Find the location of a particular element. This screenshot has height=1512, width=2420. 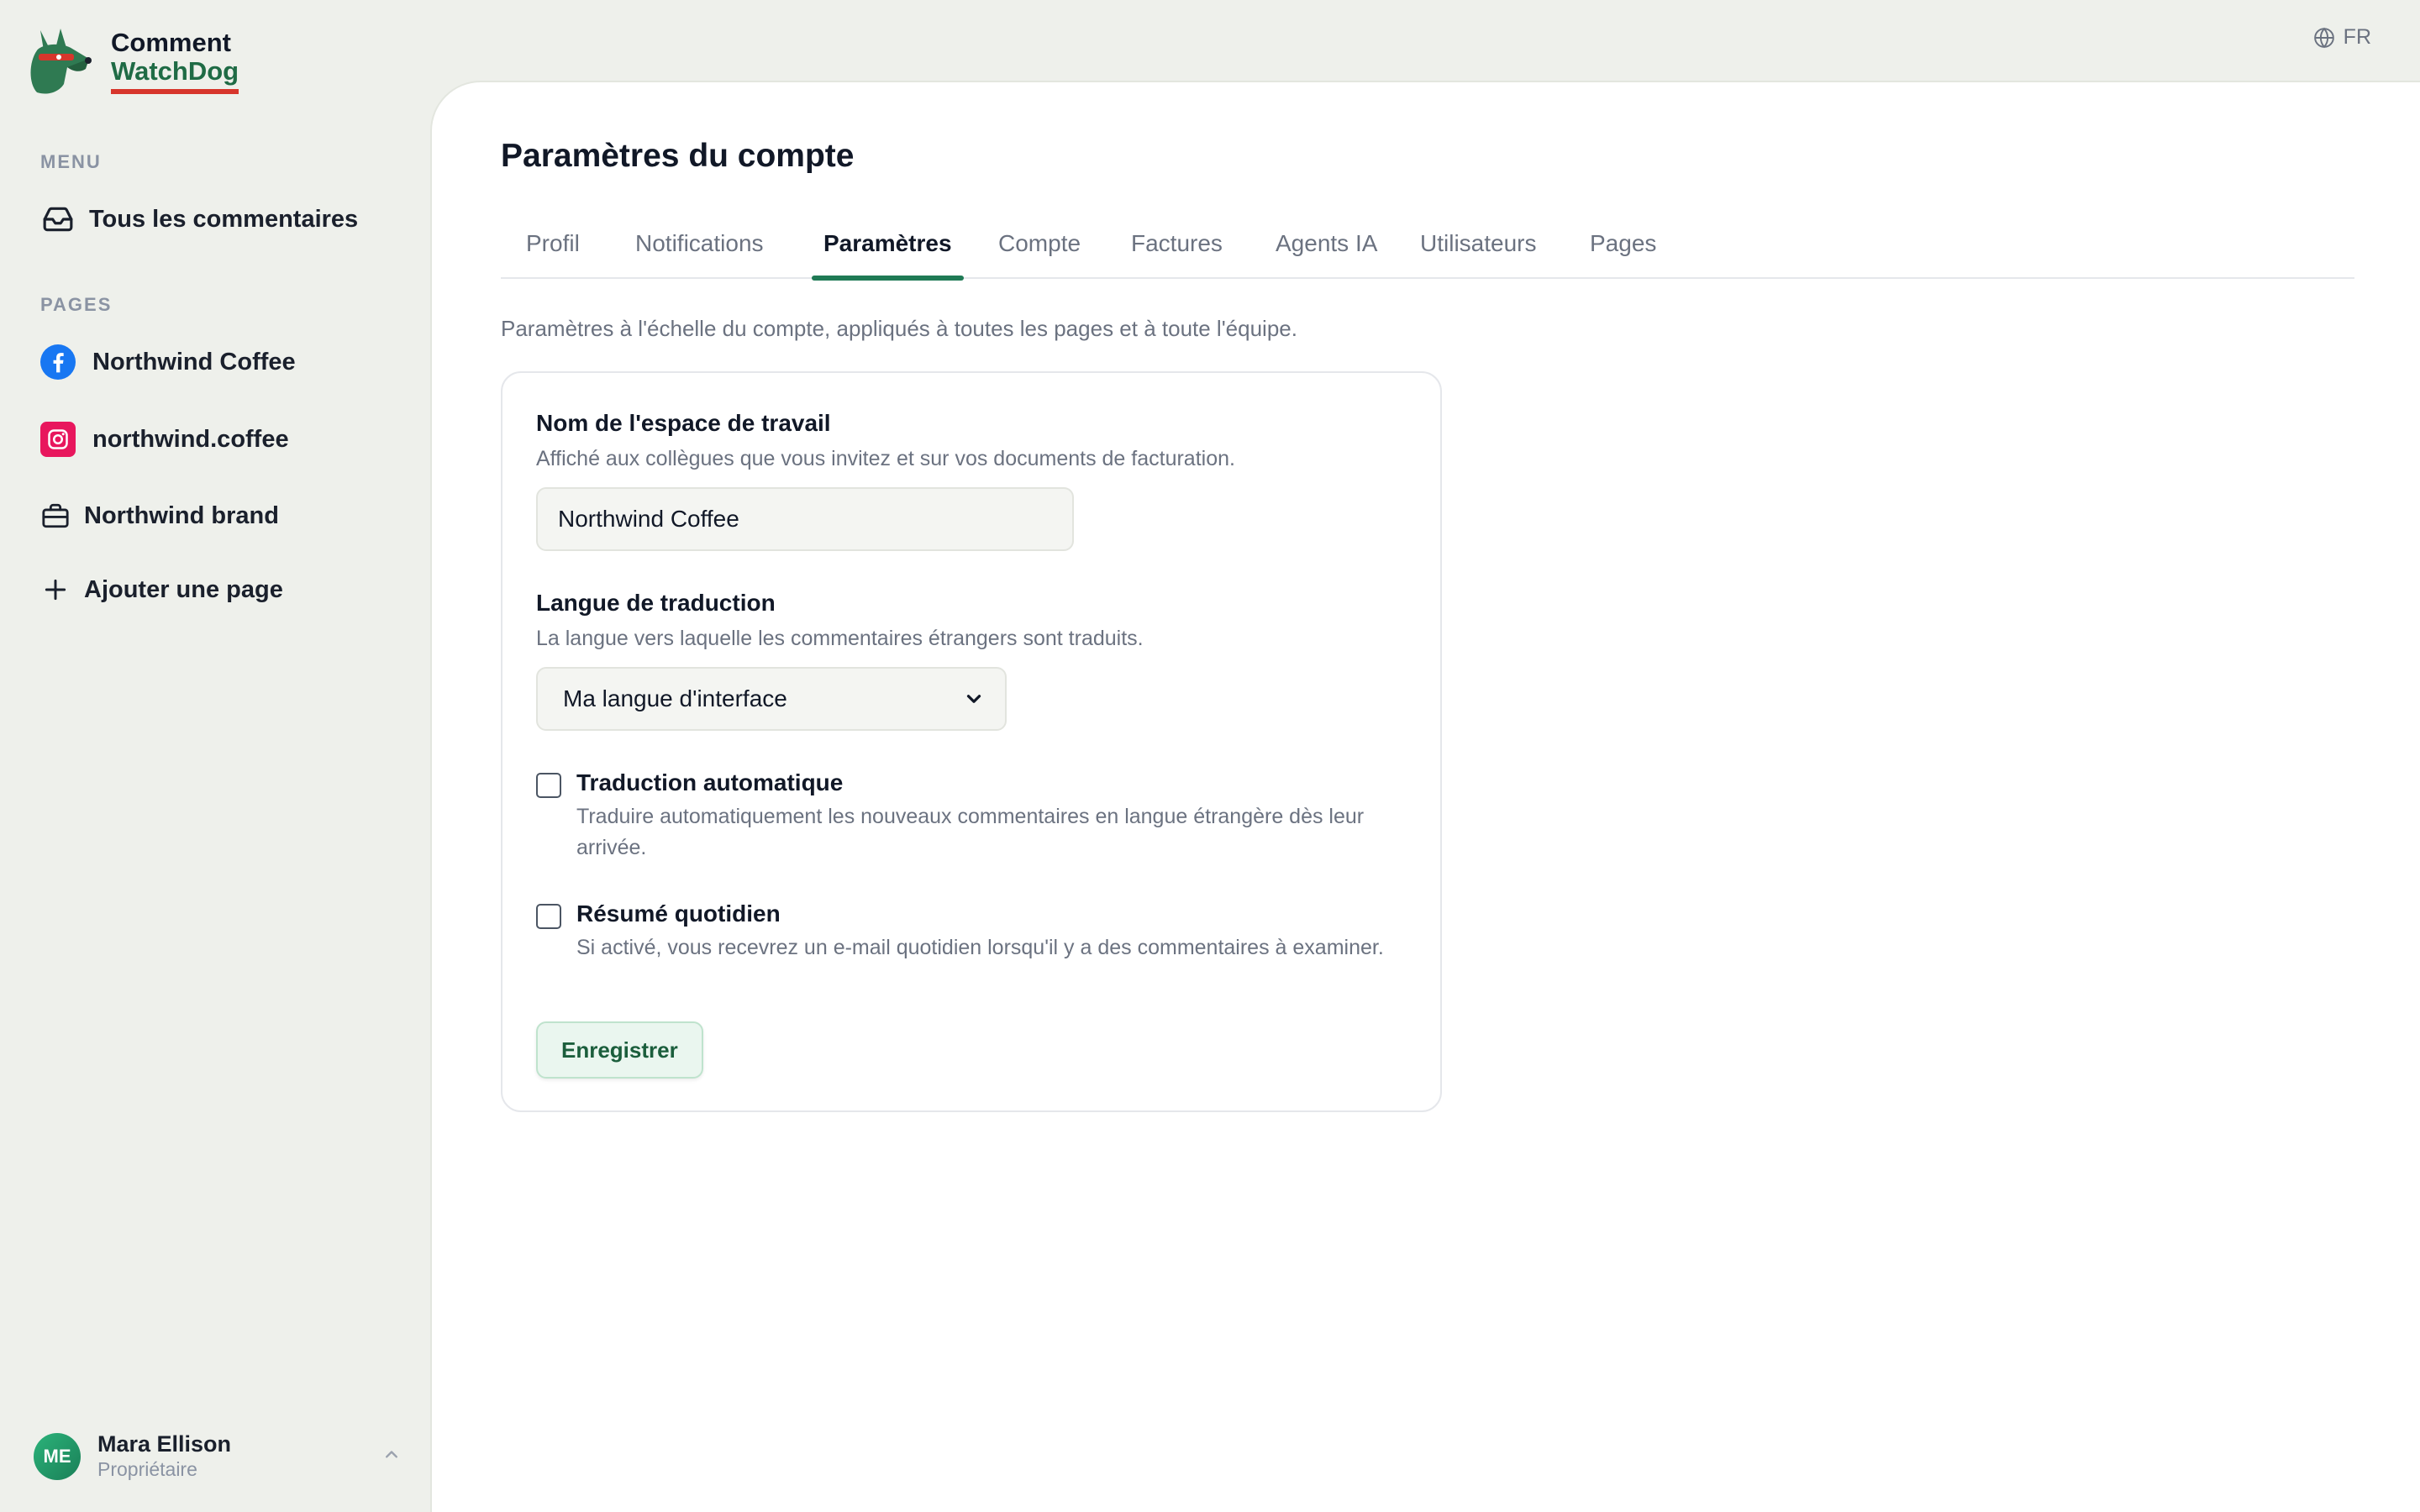

inbox-icon is located at coordinates (58, 219).